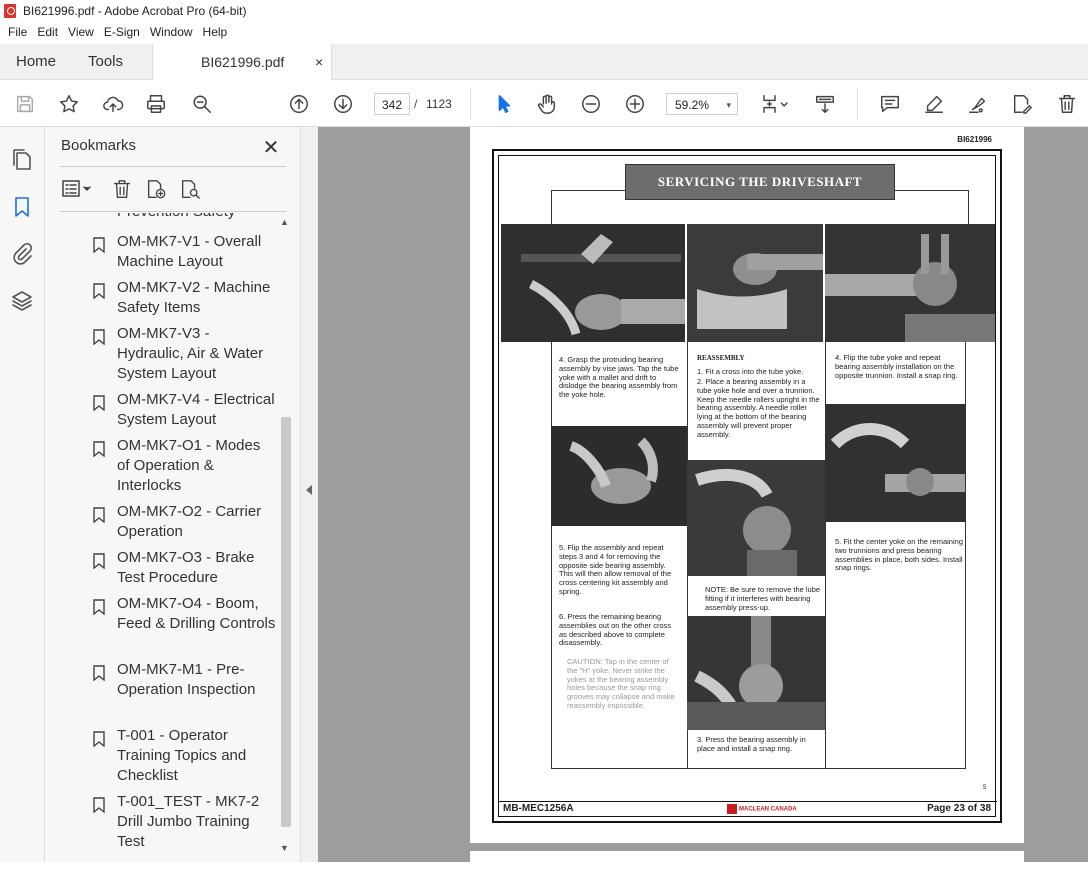 This screenshot has width=1088, height=871. I want to click on highlight-pen-icon, so click(934, 104).